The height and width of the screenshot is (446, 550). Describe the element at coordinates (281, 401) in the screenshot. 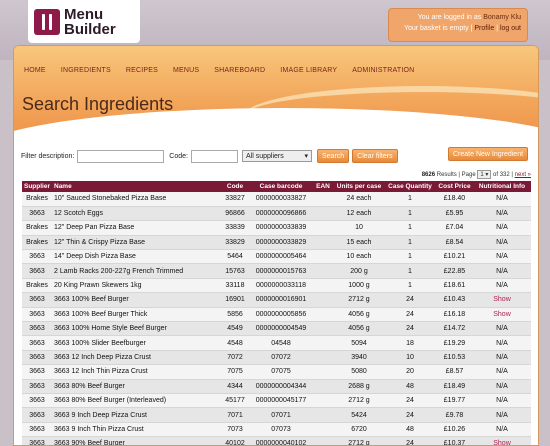

I see `cell-case-barcode: 0000000045177` at that location.